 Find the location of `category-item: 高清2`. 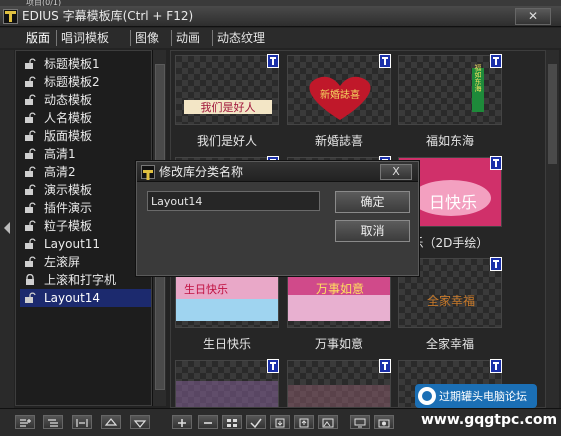

category-item: 高清2 is located at coordinates (85, 172).